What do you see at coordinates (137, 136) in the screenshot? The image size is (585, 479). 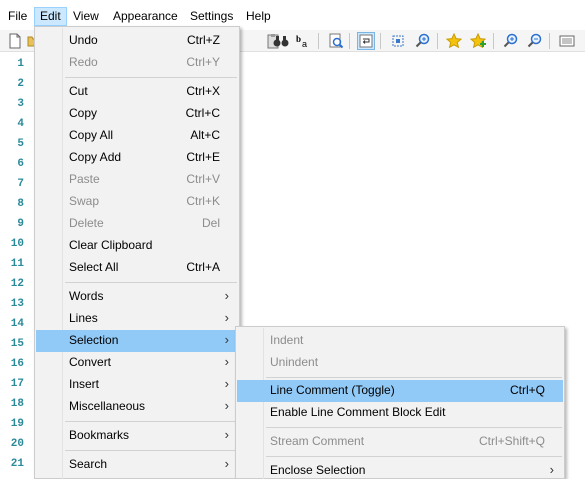 I see `menu-item-copy-all: Copy All Alt+C` at bounding box center [137, 136].